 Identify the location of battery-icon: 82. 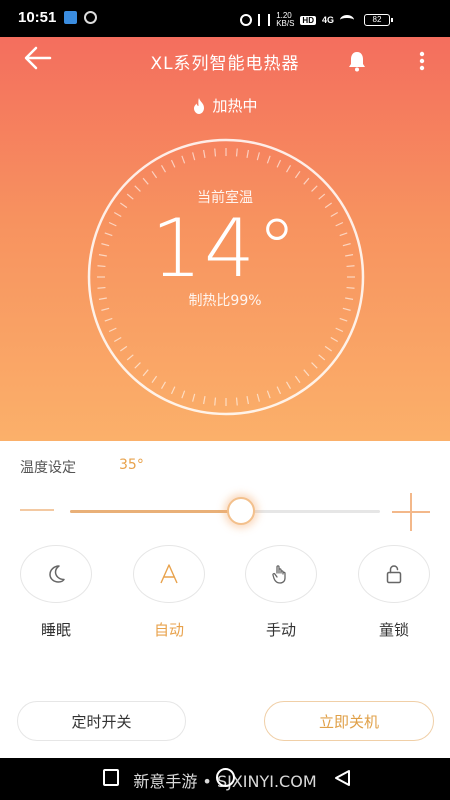
(378, 20).